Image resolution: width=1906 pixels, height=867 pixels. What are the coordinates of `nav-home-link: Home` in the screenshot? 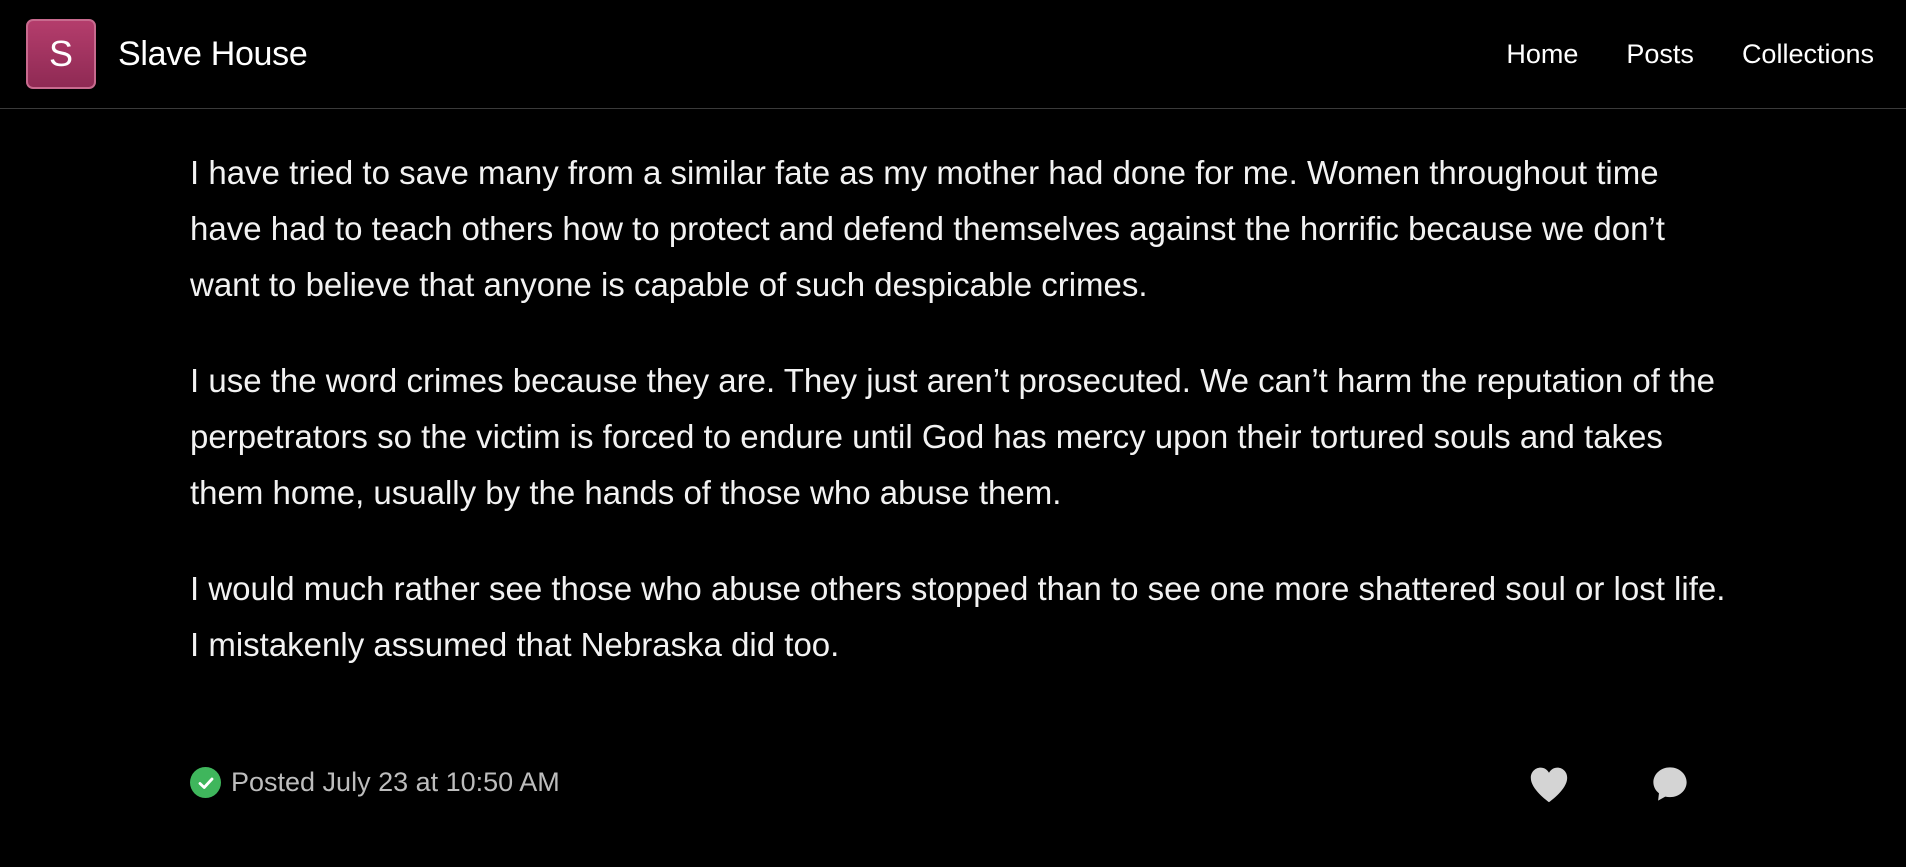 It's located at (1542, 54).